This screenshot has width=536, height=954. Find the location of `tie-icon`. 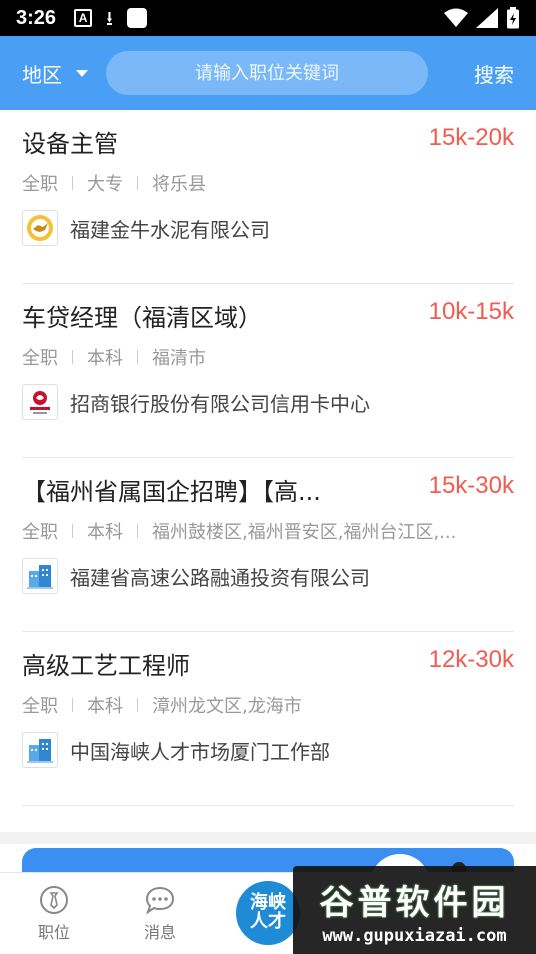

tie-icon is located at coordinates (54, 900).